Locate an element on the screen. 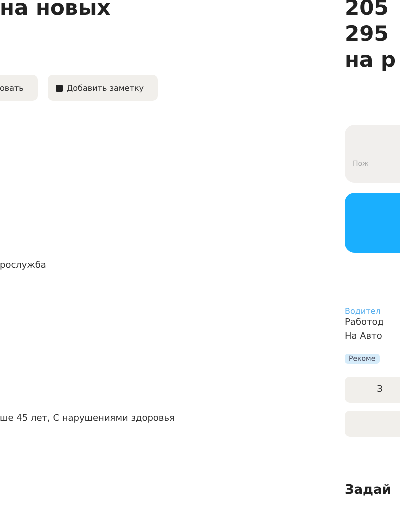 This screenshot has height=530, width=400. salary-text: на р is located at coordinates (370, 60).